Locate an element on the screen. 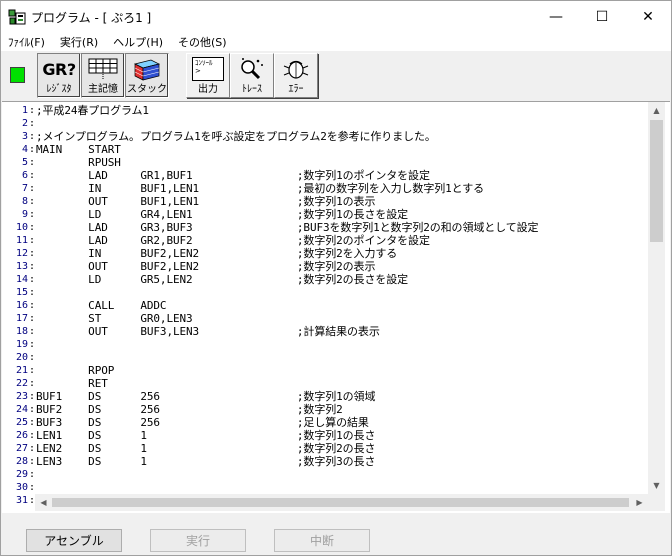  menu-file: ﾌｧｲﾙ(F) is located at coordinates (27, 42).